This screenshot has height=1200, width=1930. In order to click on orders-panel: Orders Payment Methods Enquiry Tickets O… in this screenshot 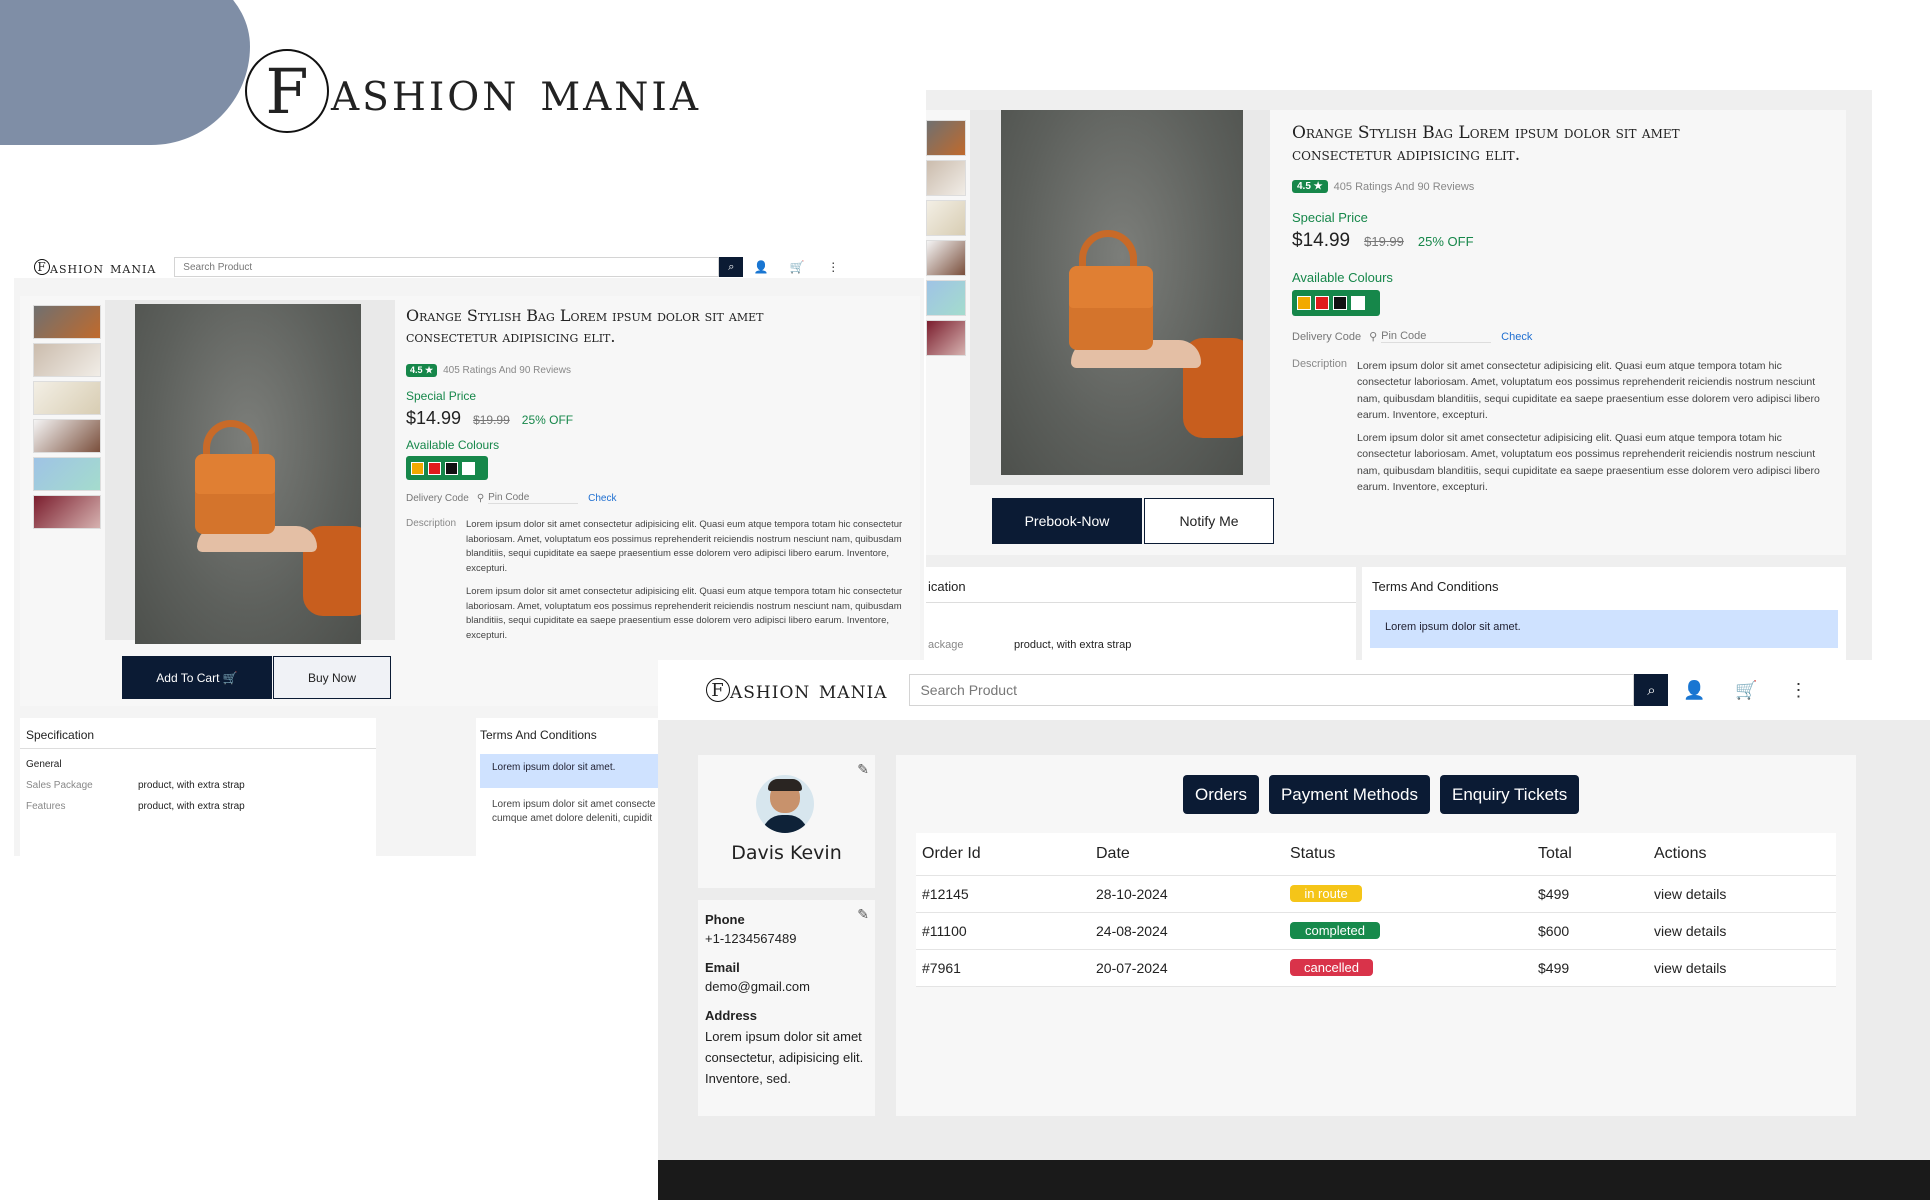, I will do `click(1376, 935)`.